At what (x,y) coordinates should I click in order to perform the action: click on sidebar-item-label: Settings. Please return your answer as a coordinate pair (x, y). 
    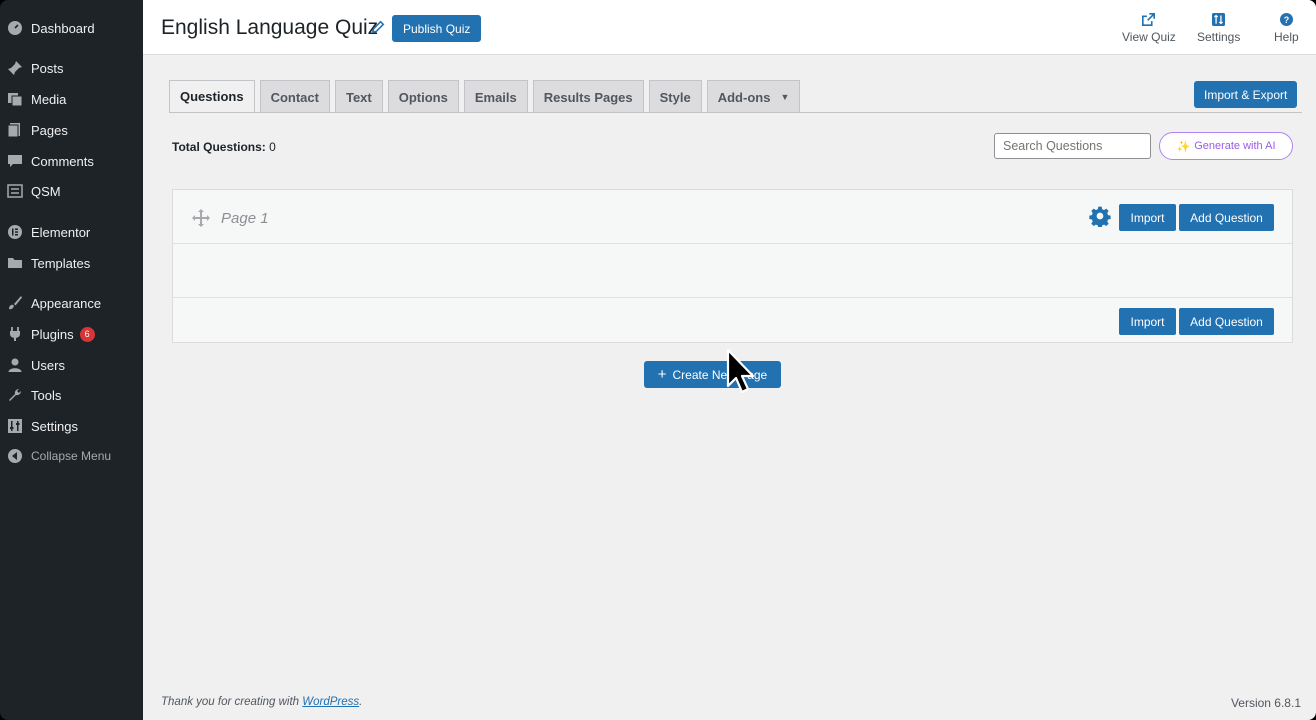
    Looking at the image, I should click on (54, 426).